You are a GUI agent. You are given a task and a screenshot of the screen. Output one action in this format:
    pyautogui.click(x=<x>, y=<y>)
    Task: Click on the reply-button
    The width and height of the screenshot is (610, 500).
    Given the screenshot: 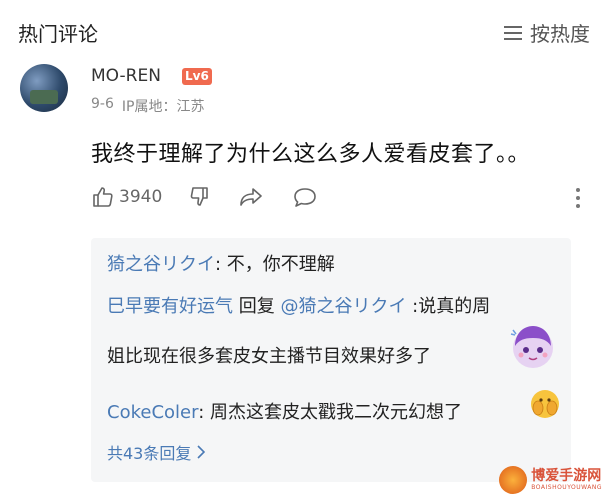 What is the action you would take?
    pyautogui.click(x=305, y=197)
    